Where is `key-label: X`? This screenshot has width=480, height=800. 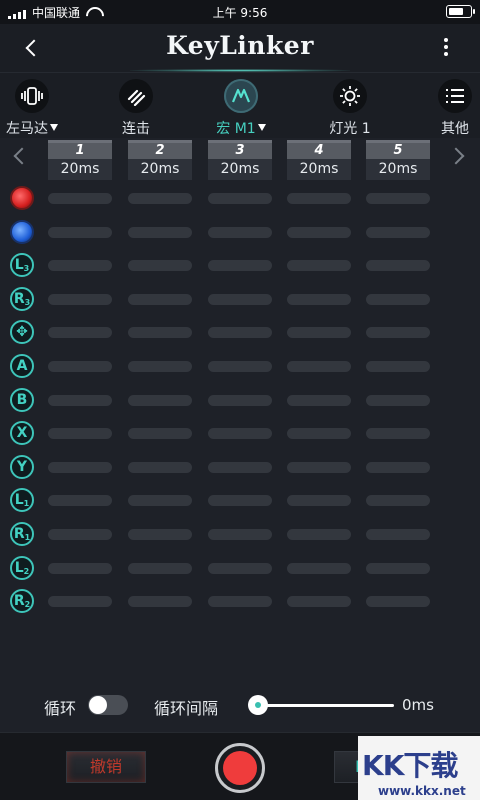 key-label: X is located at coordinates (22, 433).